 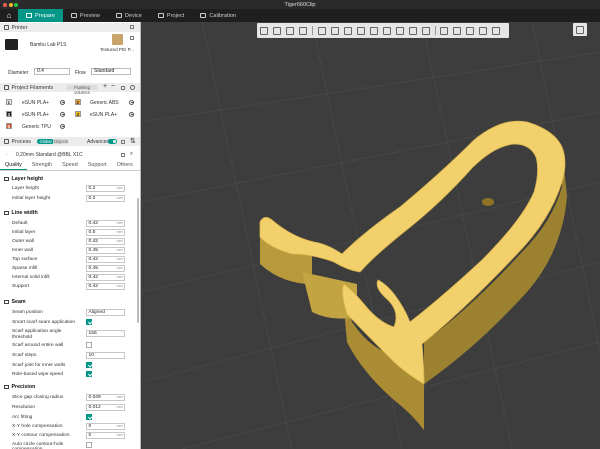 I want to click on tab-prepare: Prepare, so click(x=40, y=15).